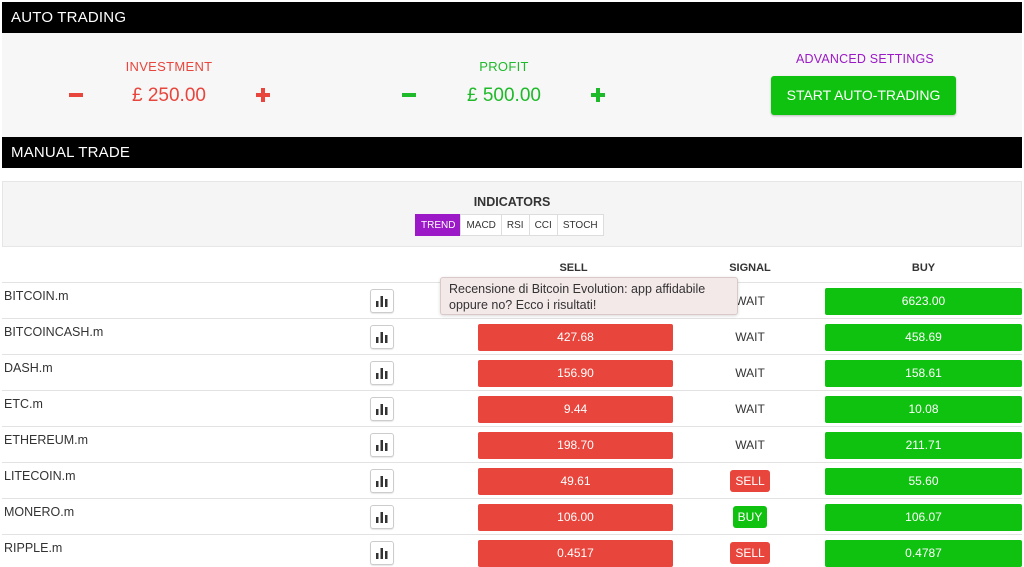 Image resolution: width=1024 pixels, height=567 pixels. Describe the element at coordinates (923, 481) in the screenshot. I see `buy-button: 55.60` at that location.